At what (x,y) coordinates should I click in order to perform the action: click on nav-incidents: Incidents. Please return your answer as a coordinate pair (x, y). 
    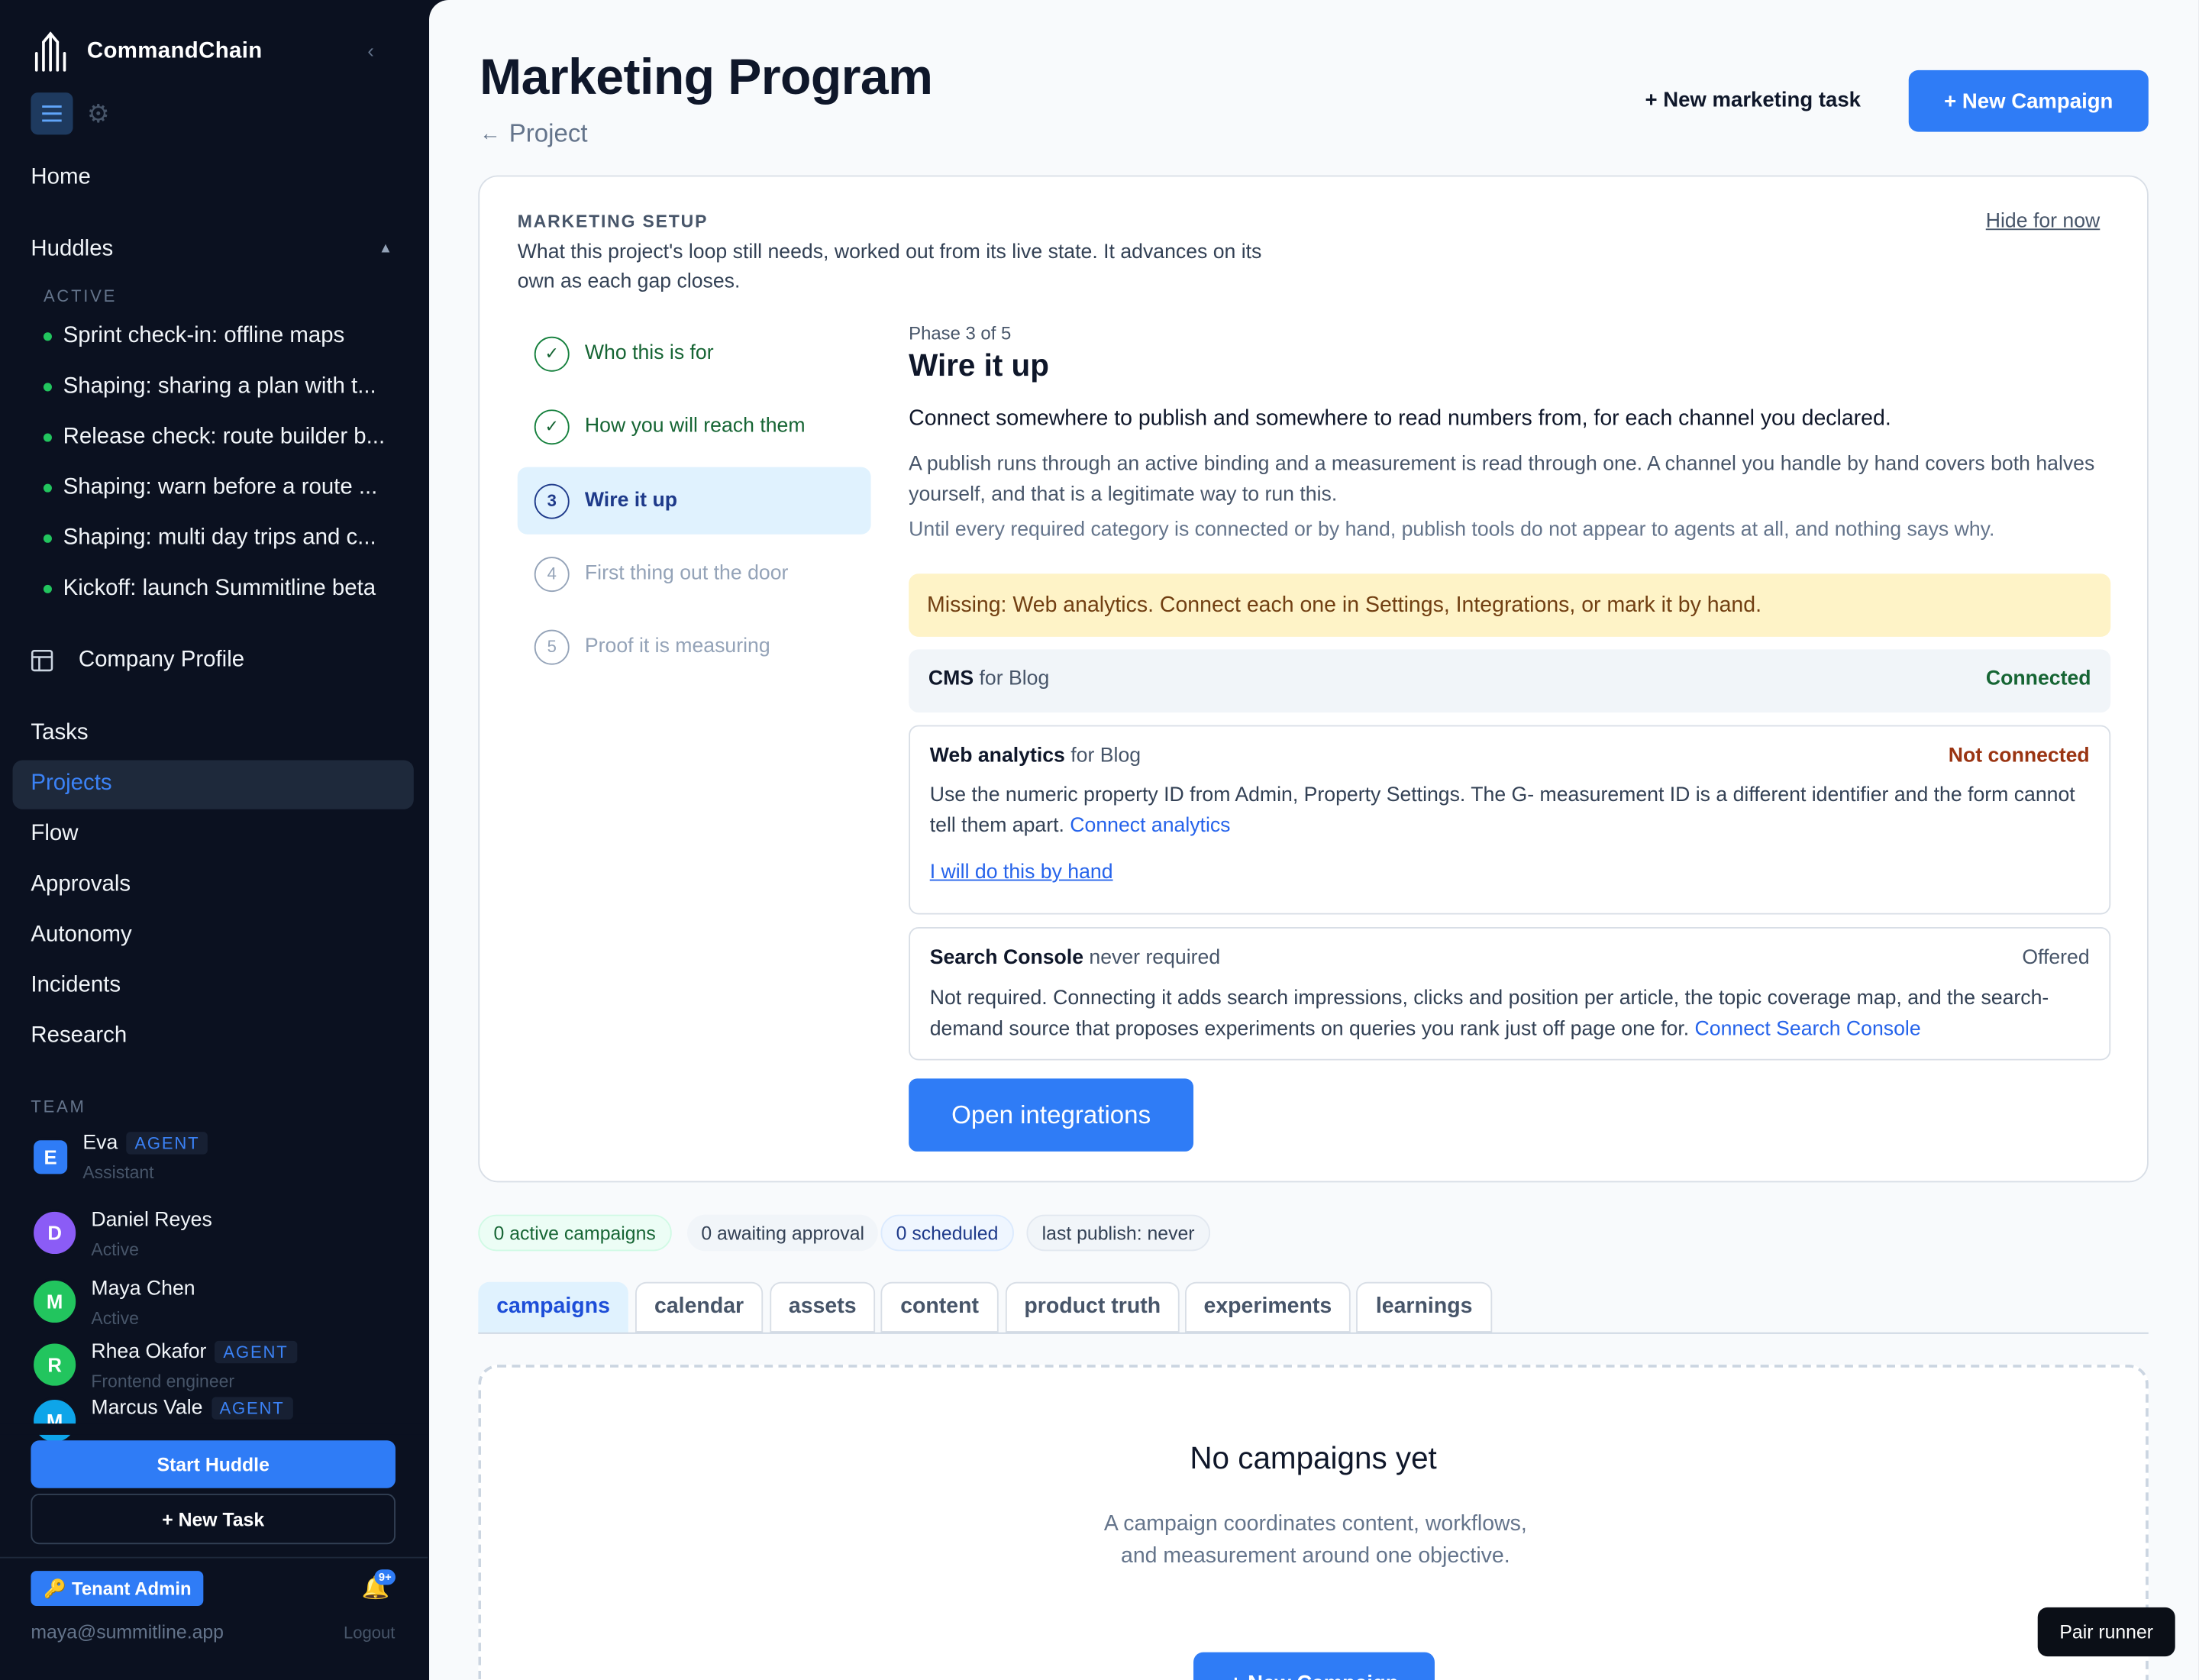
    Looking at the image, I should click on (76, 986).